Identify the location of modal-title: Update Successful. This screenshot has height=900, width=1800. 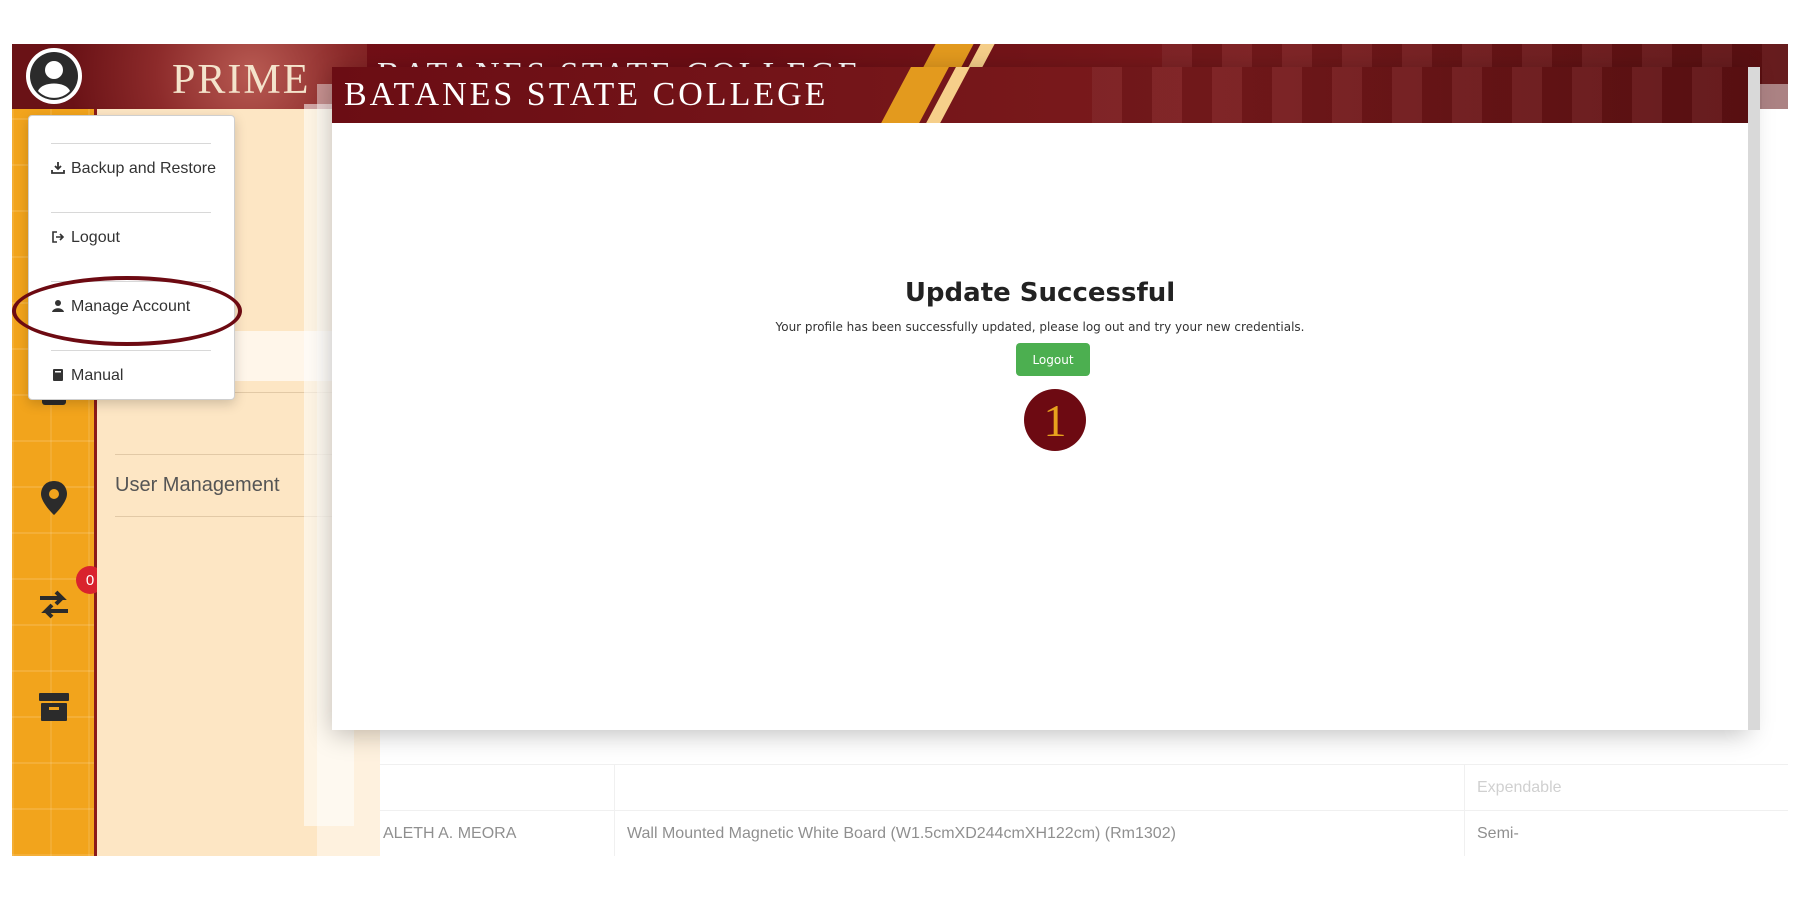
(1040, 293).